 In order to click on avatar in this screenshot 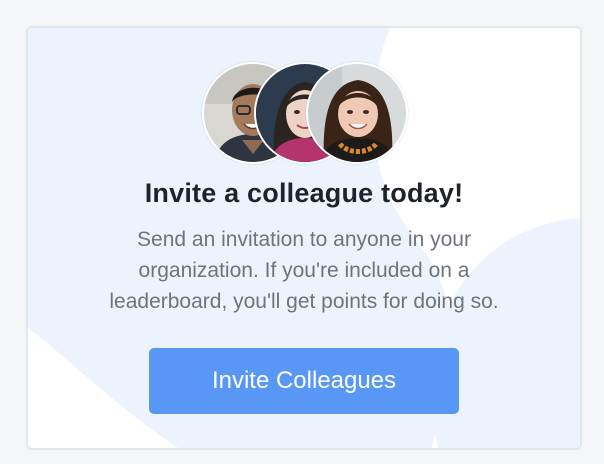, I will do `click(357, 113)`.